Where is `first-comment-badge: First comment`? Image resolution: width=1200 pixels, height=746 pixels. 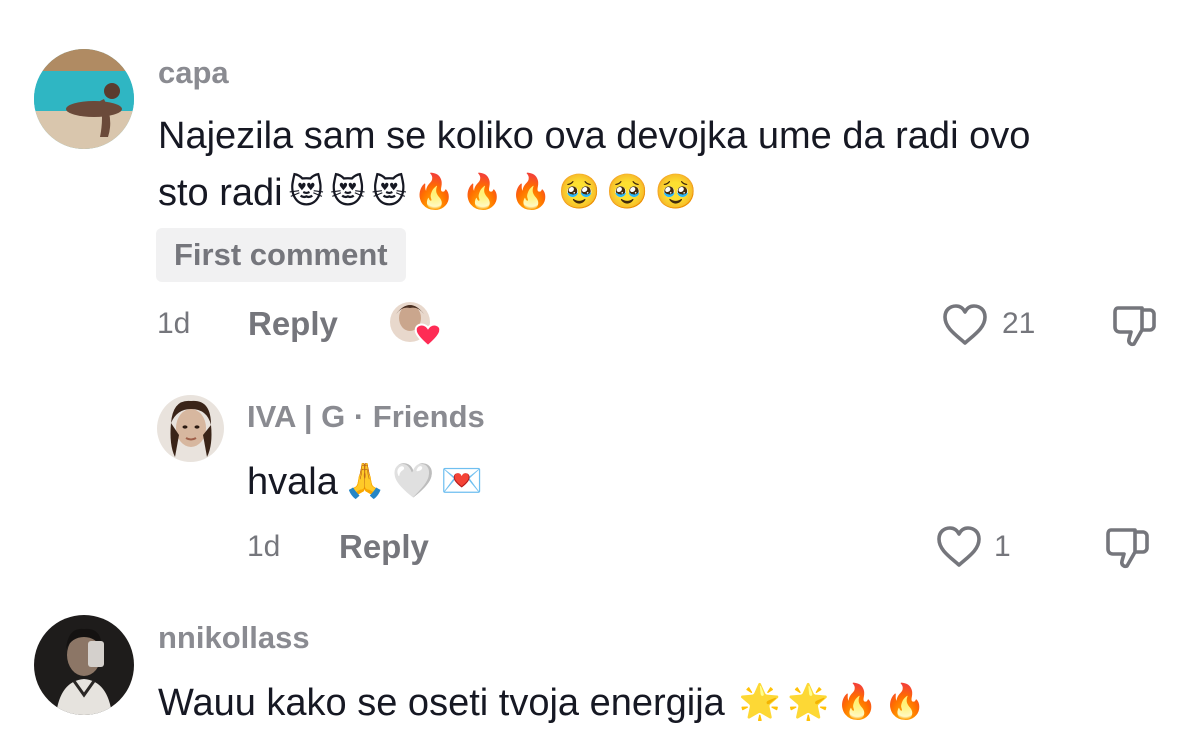
first-comment-badge: First comment is located at coordinates (281, 255).